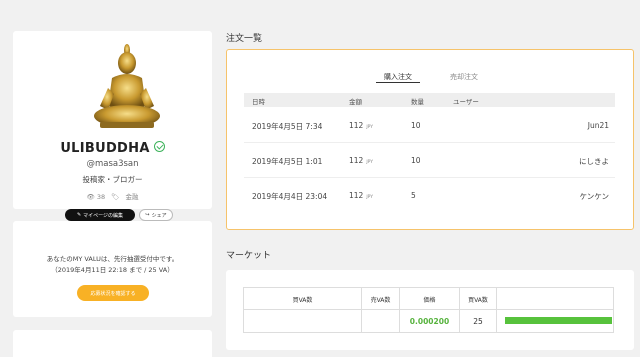  Describe the element at coordinates (112, 343) in the screenshot. I see `lower-left-card` at that location.